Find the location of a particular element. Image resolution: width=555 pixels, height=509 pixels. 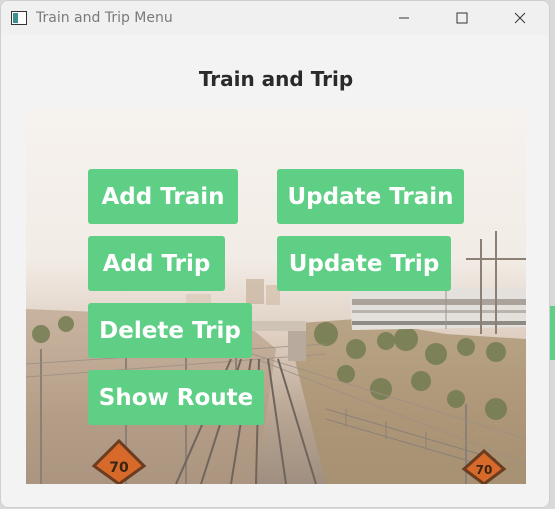

minimize-icon is located at coordinates (404, 18).